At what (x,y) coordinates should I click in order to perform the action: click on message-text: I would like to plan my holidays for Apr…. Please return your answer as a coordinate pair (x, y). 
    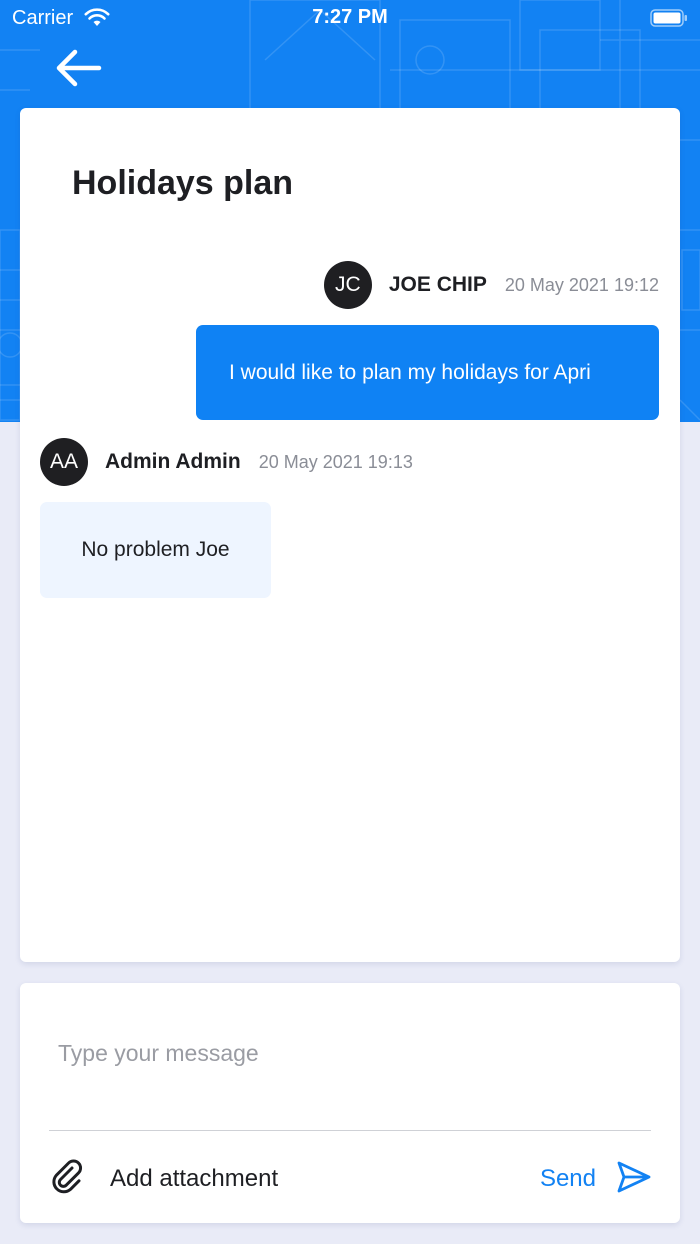
    Looking at the image, I should click on (410, 372).